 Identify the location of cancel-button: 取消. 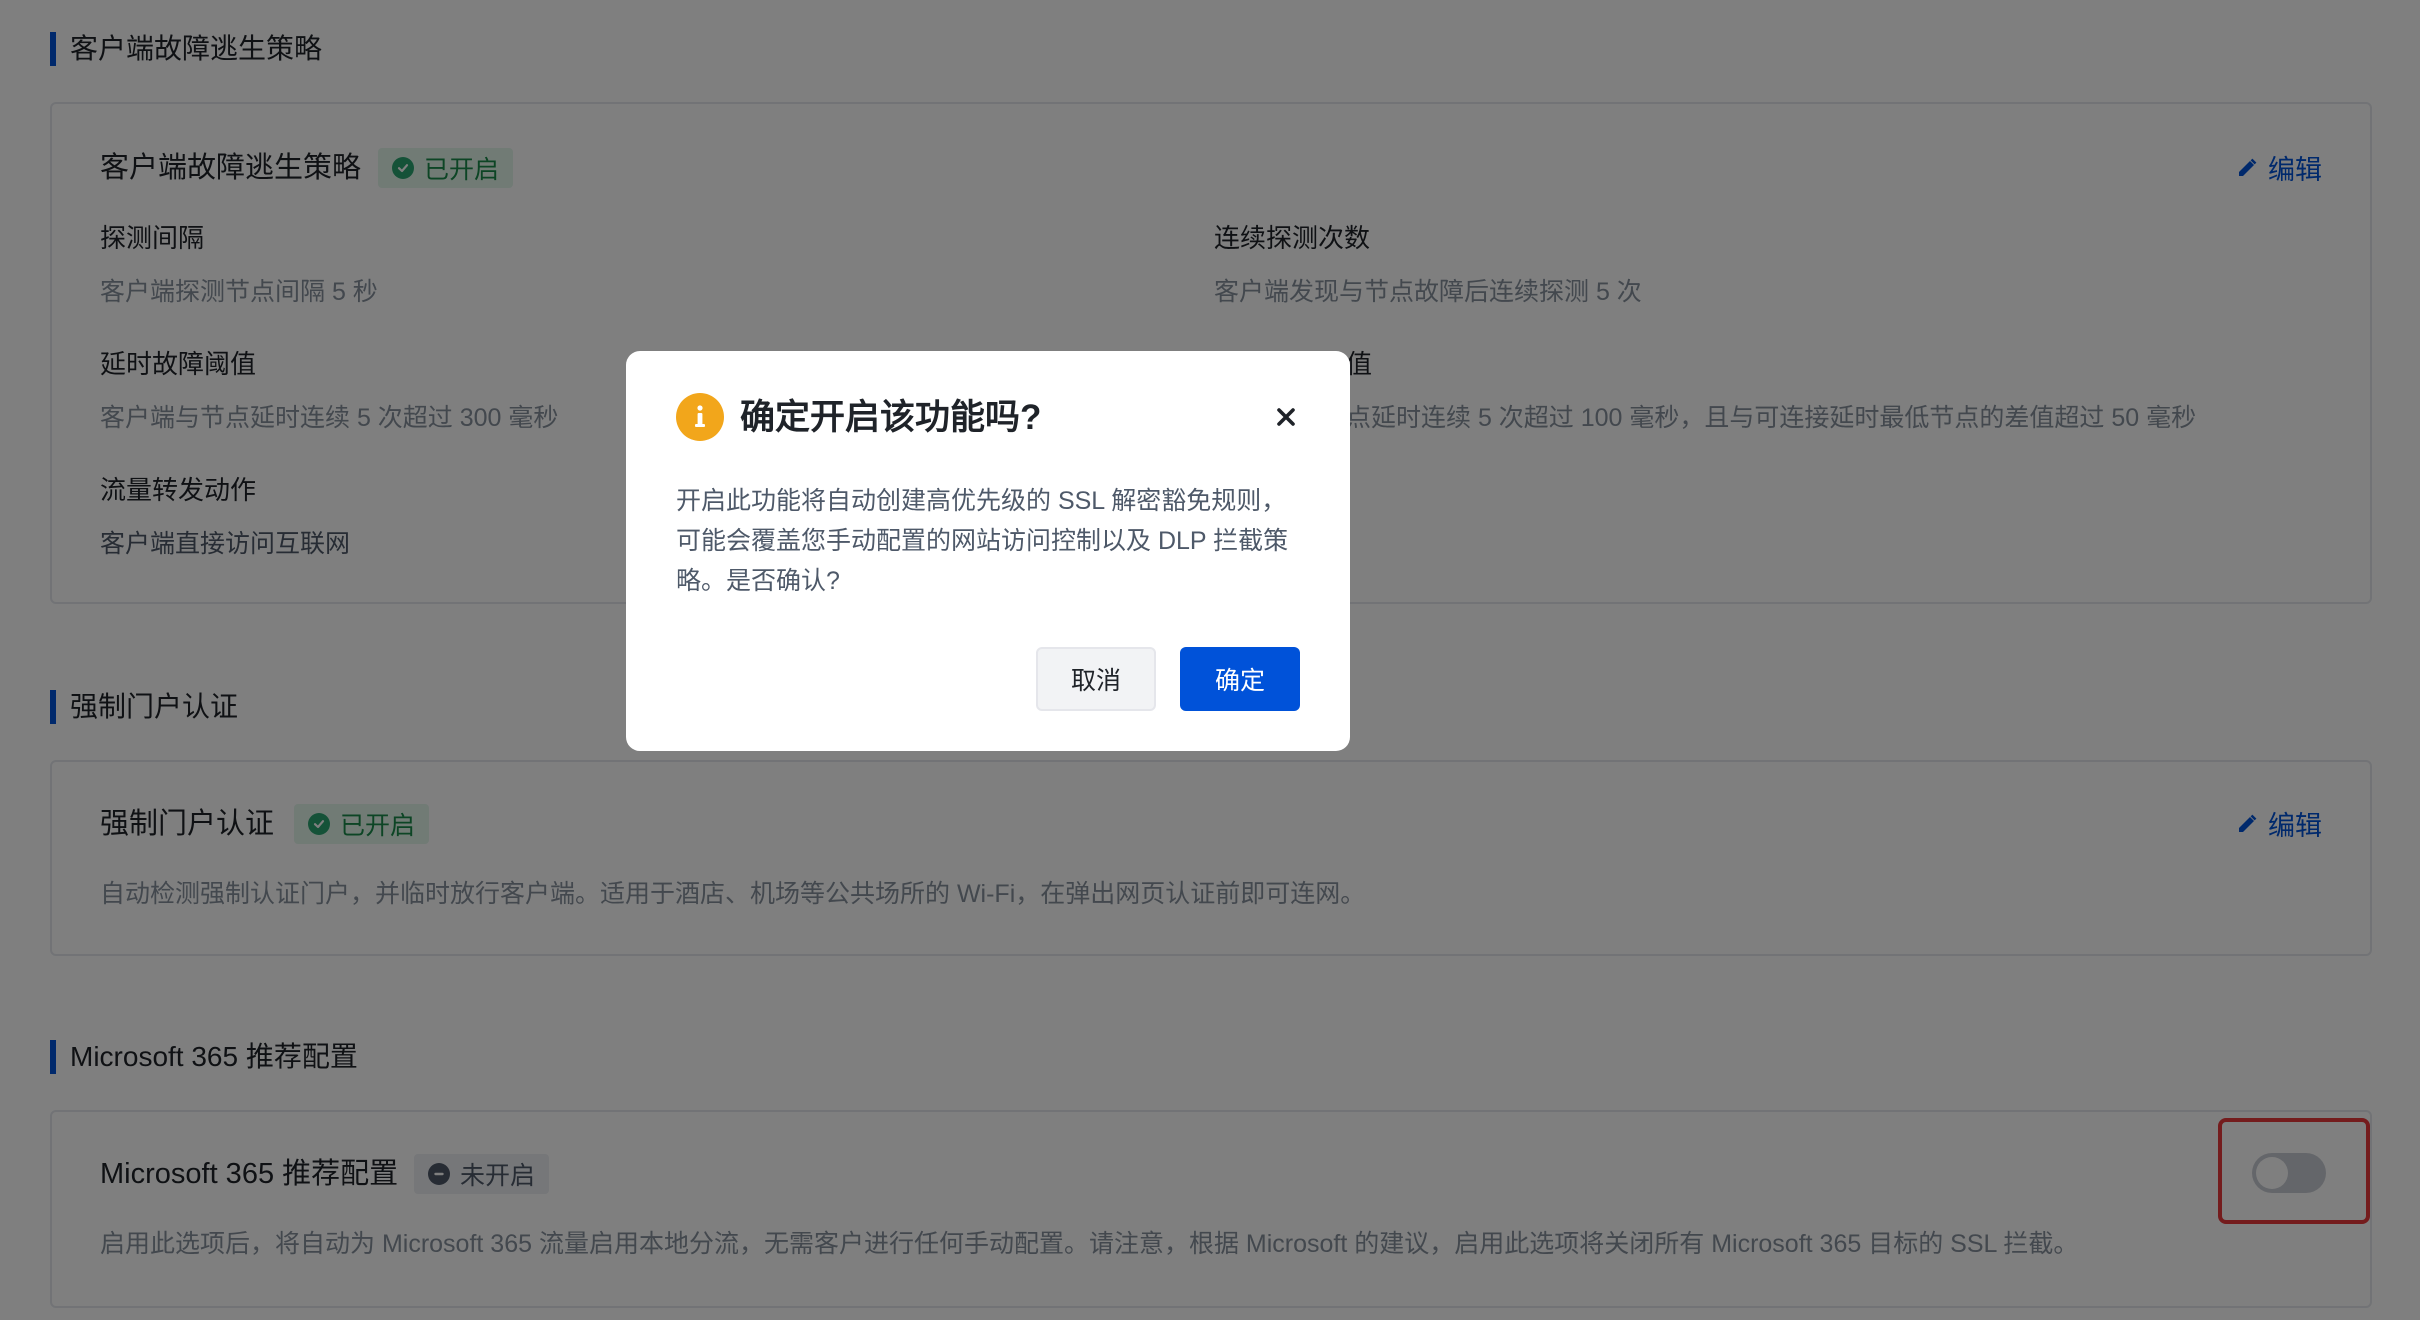
(1096, 679).